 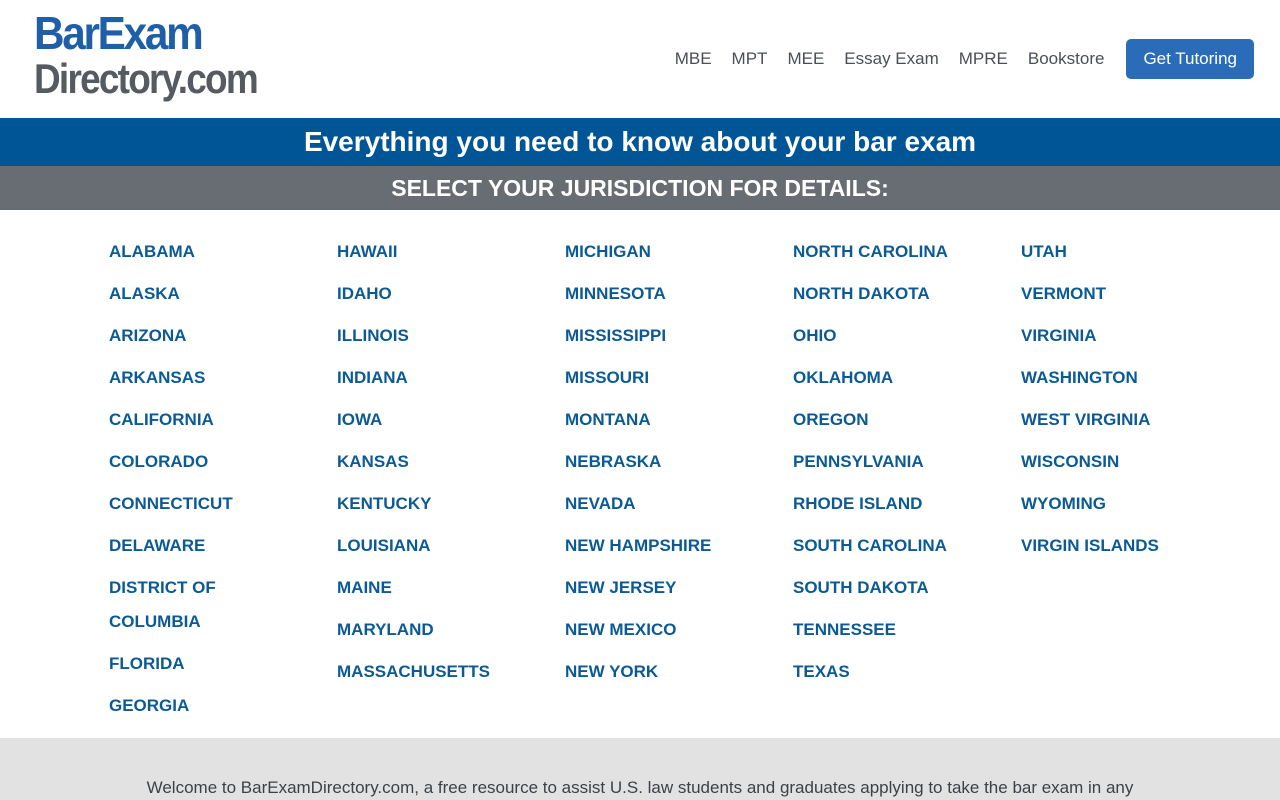 What do you see at coordinates (893, 378) in the screenshot?
I see `jurisdiction-link: OKLAHOMA` at bounding box center [893, 378].